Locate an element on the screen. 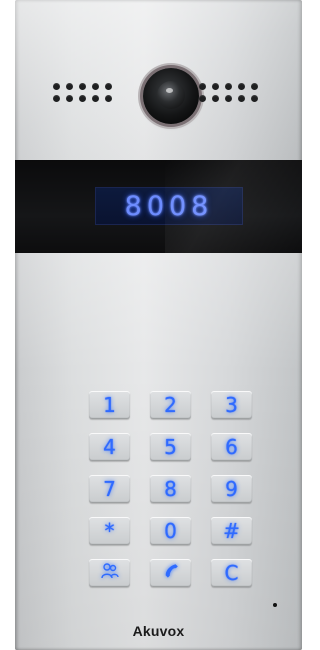 Image resolution: width=320 pixels, height=650 pixels. camera-icon is located at coordinates (171, 96).